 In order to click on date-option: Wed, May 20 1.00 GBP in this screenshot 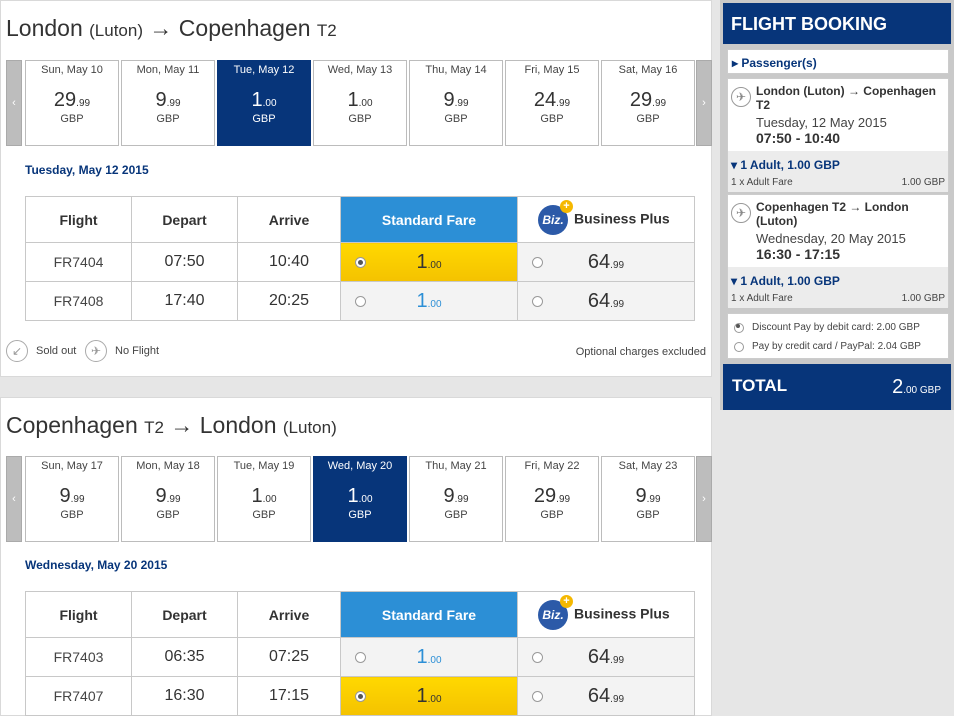, I will do `click(360, 499)`.